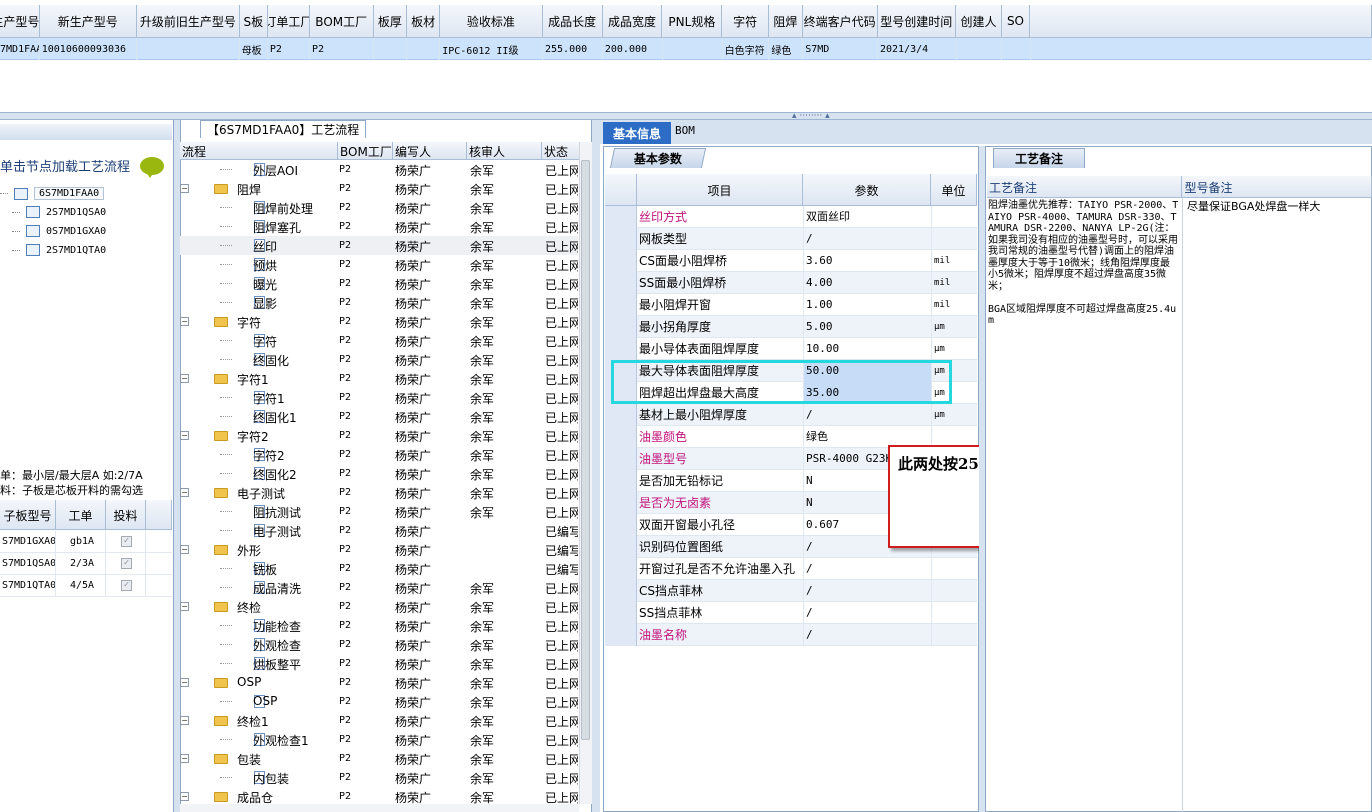  What do you see at coordinates (685, 130) in the screenshot?
I see `tab-bom: BOM` at bounding box center [685, 130].